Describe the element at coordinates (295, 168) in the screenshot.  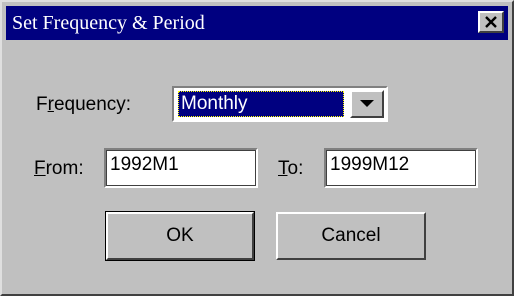
I see `to-label-post: o:` at that location.